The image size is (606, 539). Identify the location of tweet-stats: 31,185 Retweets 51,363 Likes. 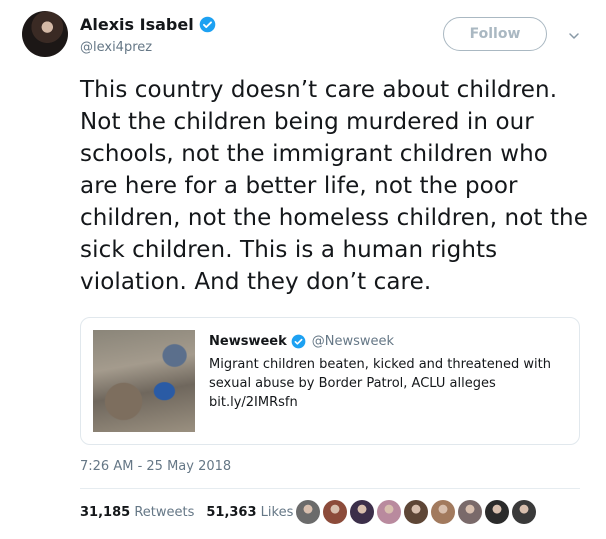
(186, 512).